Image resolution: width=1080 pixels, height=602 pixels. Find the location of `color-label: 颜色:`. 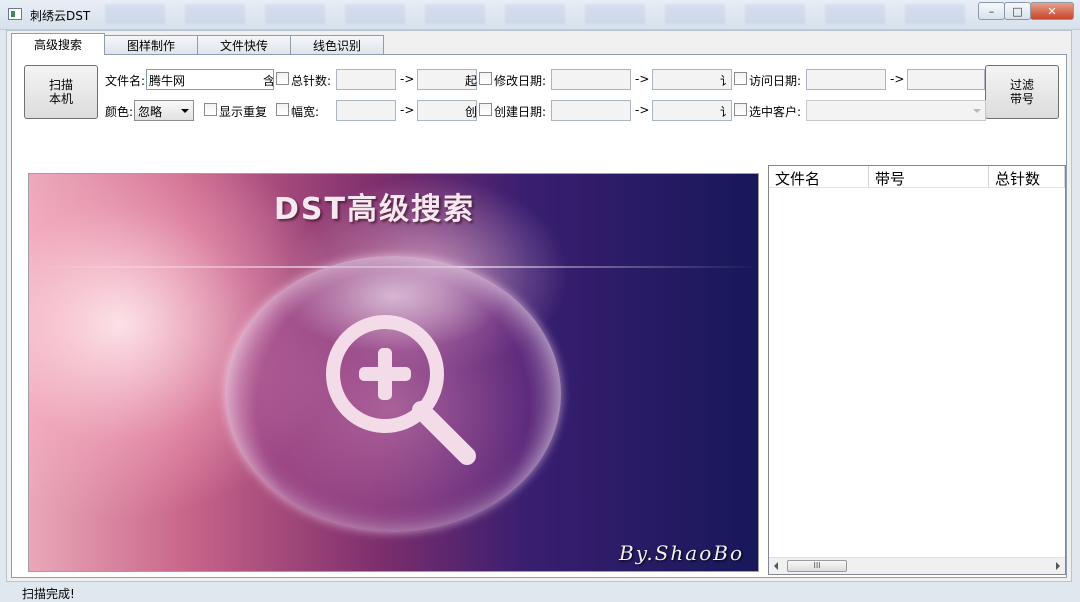

color-label: 颜色: is located at coordinates (119, 112).